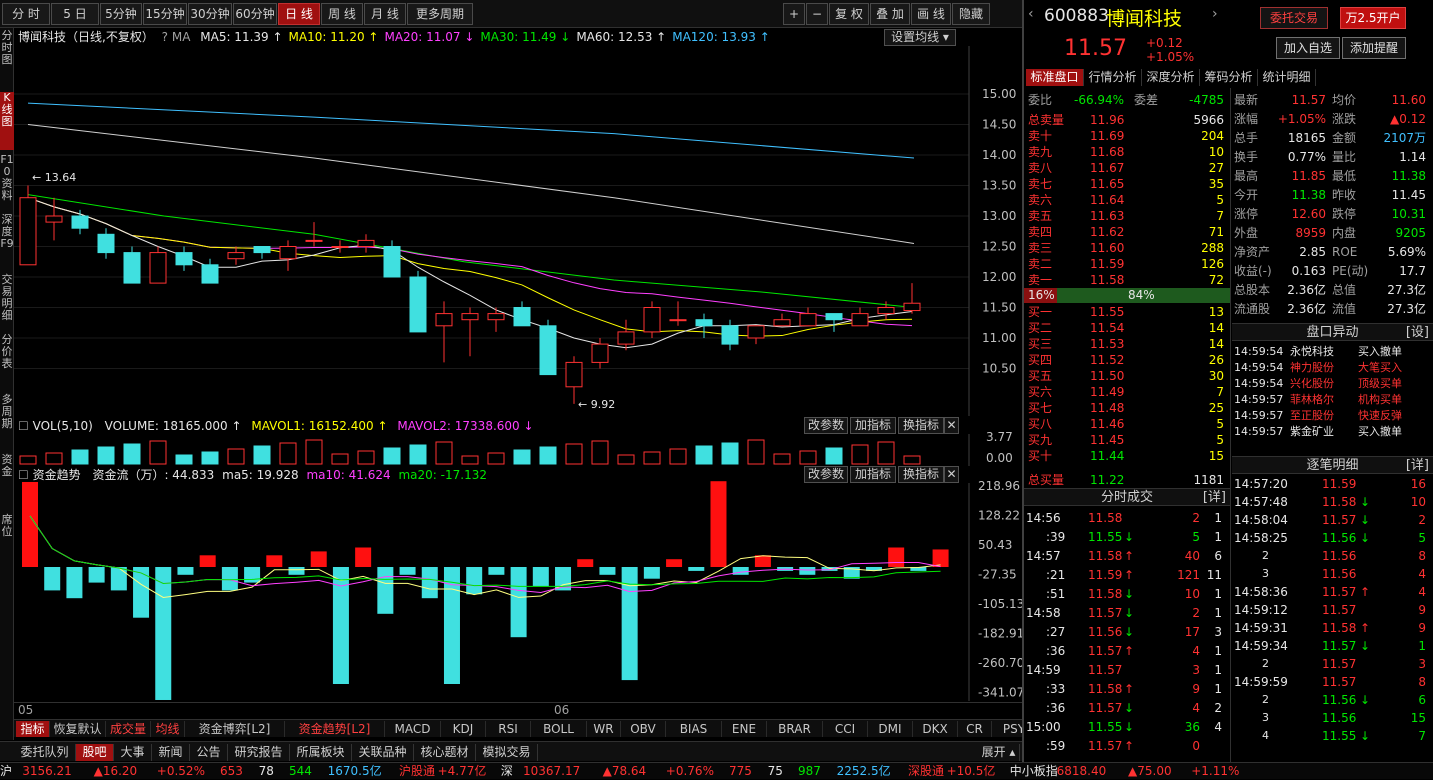 This screenshot has height=780, width=1433. Describe the element at coordinates (795, 729) in the screenshot. I see `indicator-tab-14: BRAR` at that location.